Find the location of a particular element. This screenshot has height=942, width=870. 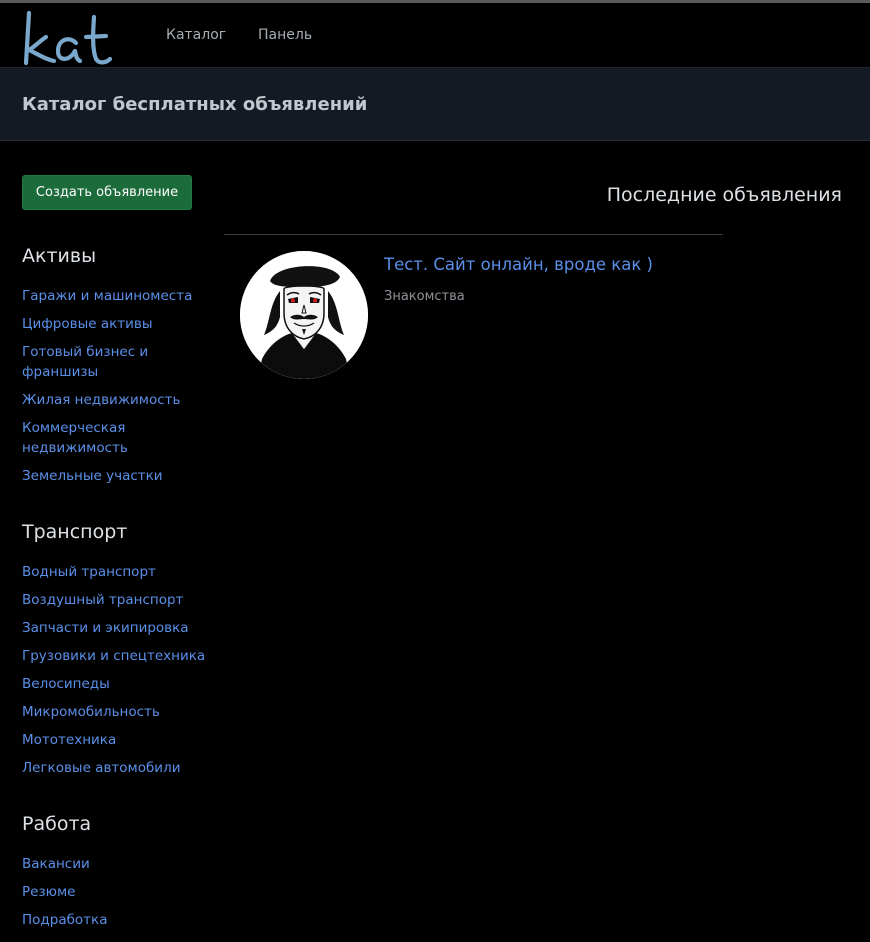

sidebar-item-trucks: Грузовики и спецтехника is located at coordinates (122, 656).